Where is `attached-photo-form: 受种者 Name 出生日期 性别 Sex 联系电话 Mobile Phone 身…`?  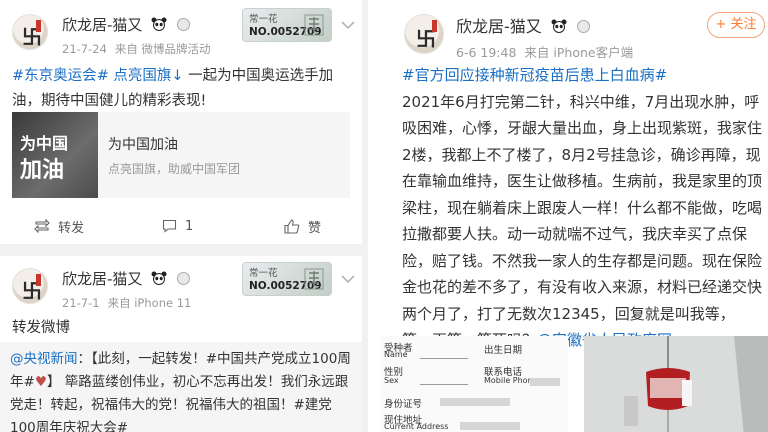
attached-photo-form: 受种者 Name 出生日期 性别 Sex 联系电话 Mobile Phone 身… is located at coordinates (474, 384).